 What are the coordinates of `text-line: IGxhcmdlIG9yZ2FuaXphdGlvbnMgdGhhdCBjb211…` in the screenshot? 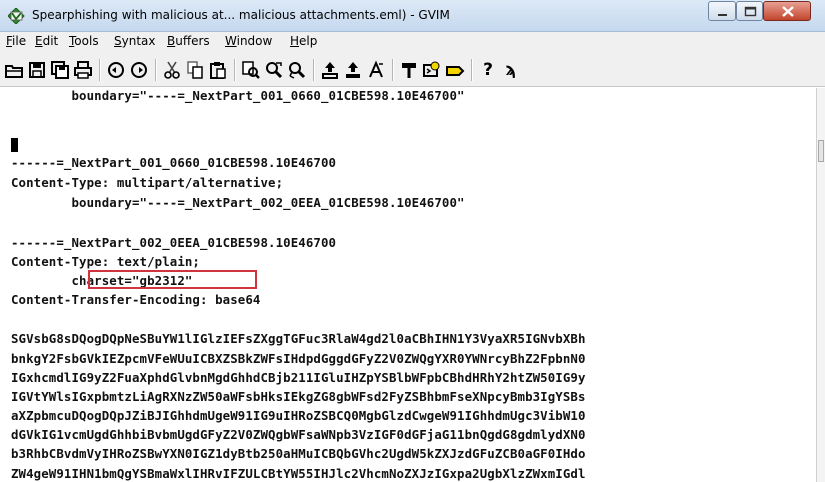 It's located at (298, 377).